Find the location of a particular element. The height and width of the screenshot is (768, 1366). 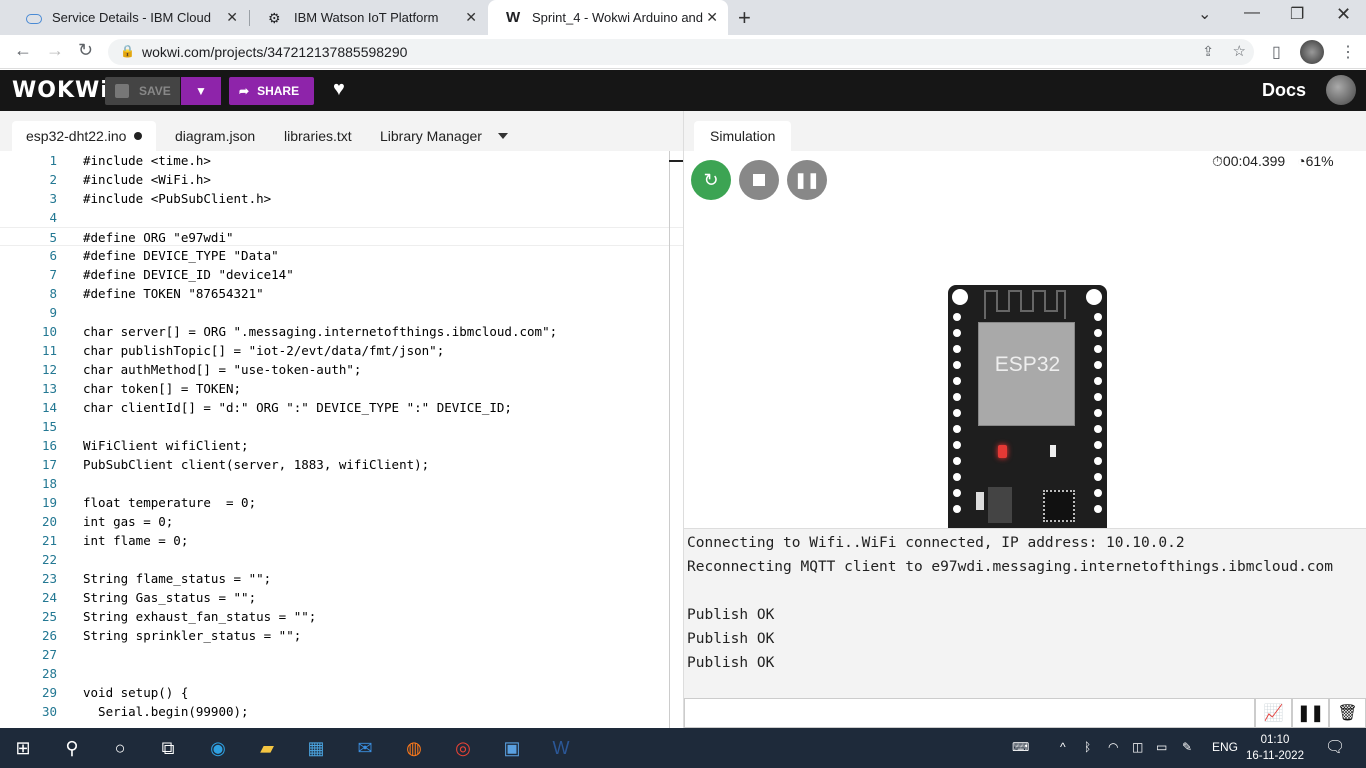

word-icon: W is located at coordinates (561, 748).